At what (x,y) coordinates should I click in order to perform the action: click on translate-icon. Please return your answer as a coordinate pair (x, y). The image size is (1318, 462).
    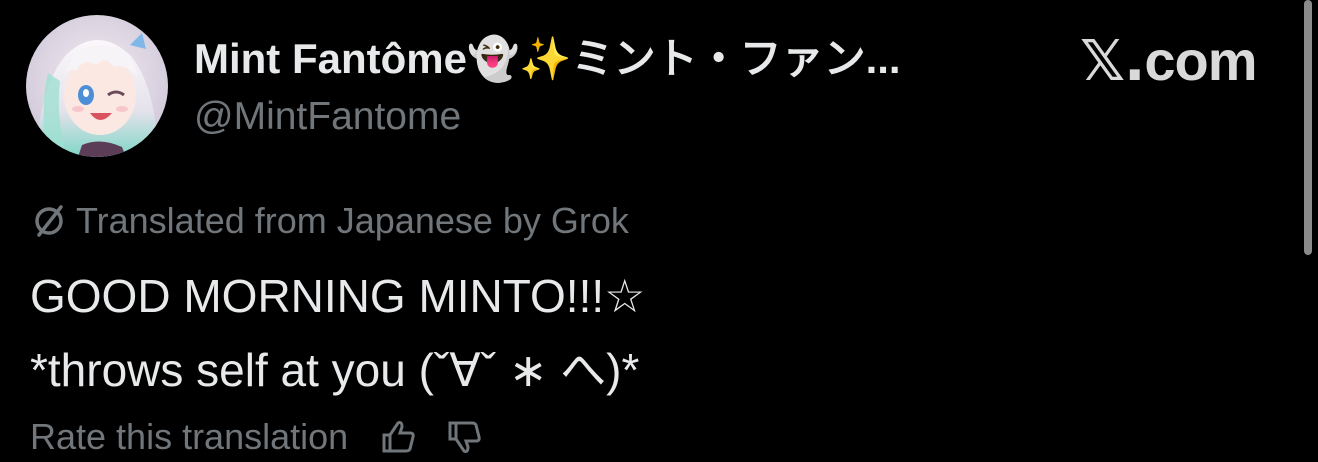
    Looking at the image, I should click on (49, 221).